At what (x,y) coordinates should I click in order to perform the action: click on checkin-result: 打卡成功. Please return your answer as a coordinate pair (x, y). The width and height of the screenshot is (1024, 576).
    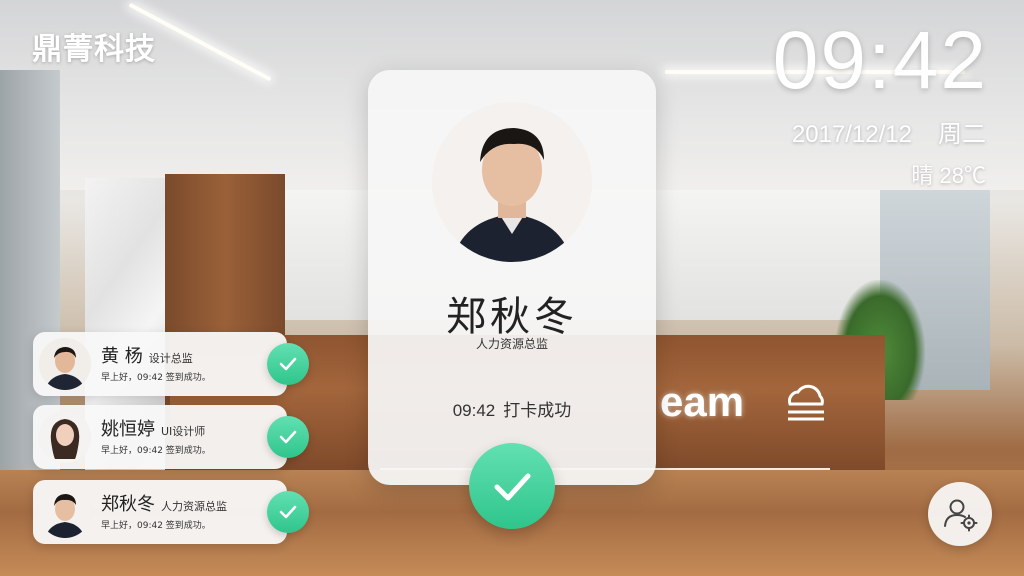
    Looking at the image, I should click on (537, 411).